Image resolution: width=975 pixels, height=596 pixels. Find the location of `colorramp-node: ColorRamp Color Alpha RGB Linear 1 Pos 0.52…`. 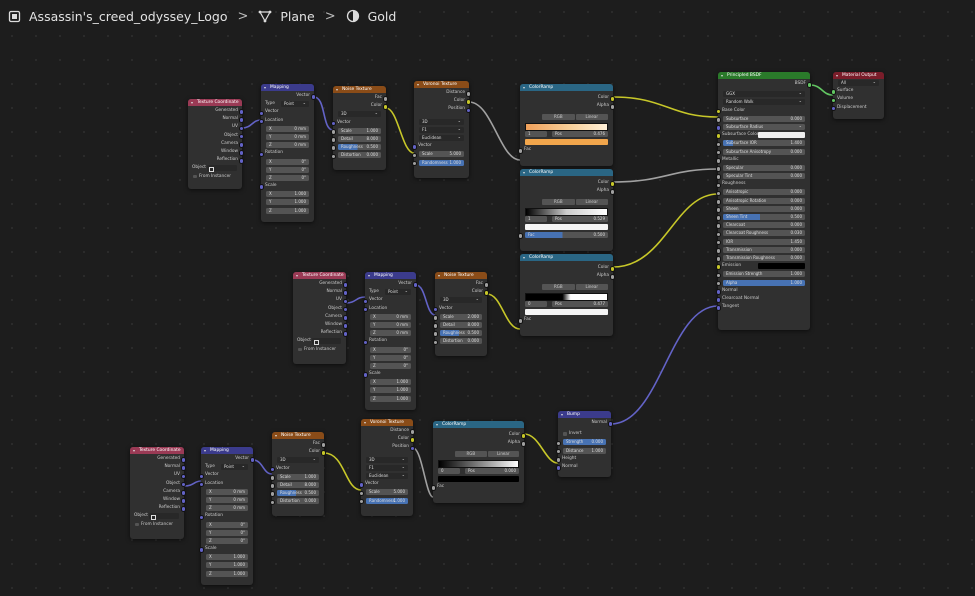

colorramp-node: ColorRamp Color Alpha RGB Linear 1 Pos 0.52… is located at coordinates (566, 210).